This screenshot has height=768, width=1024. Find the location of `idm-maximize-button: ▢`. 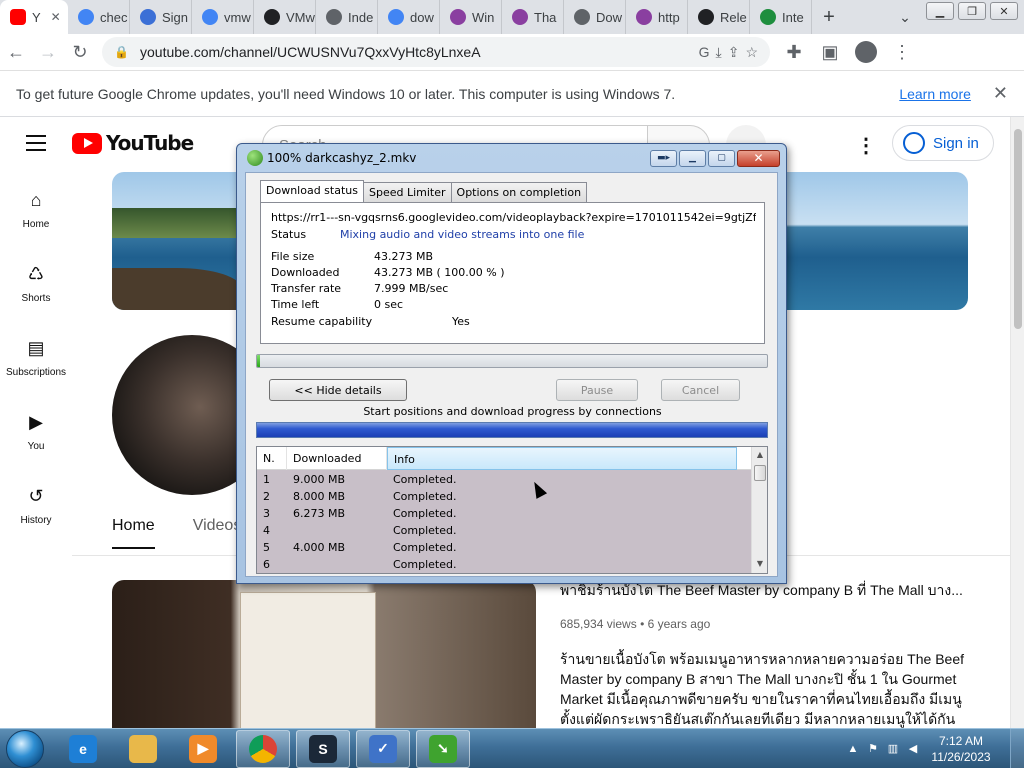

idm-maximize-button: ▢ is located at coordinates (721, 158).